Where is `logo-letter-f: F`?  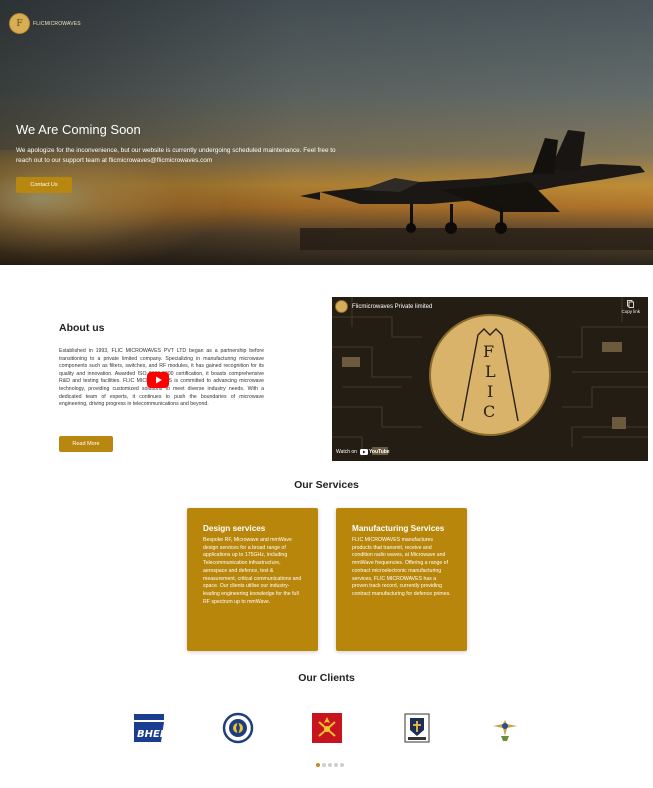 logo-letter-f: F is located at coordinates (488, 351).